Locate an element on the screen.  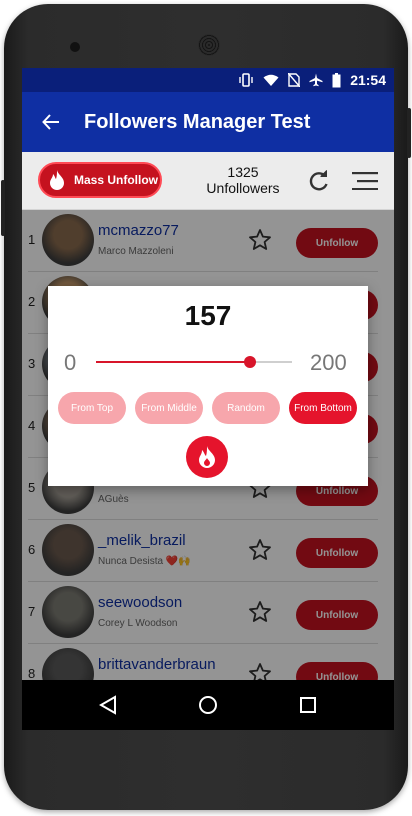
unfollowers-count: 1325 is located at coordinates (243, 172).